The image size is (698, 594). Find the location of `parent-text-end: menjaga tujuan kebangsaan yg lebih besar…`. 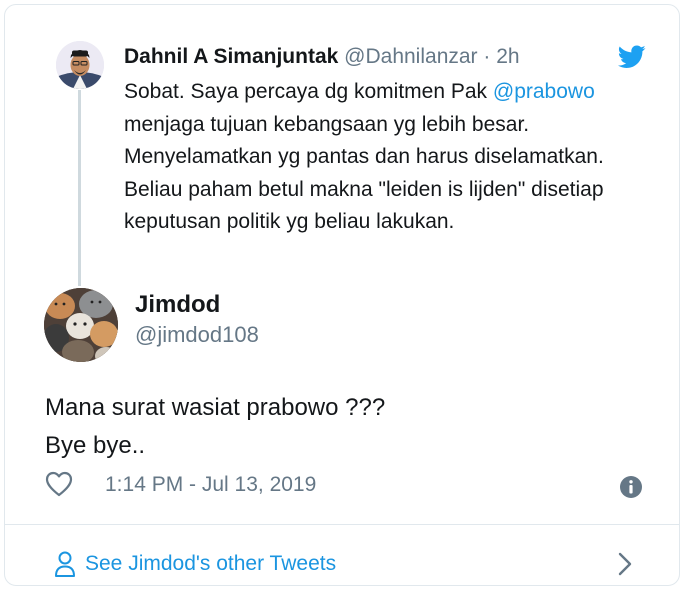

parent-text-end: menjaga tujuan kebangsaan yg lebih besar… is located at coordinates (364, 173).